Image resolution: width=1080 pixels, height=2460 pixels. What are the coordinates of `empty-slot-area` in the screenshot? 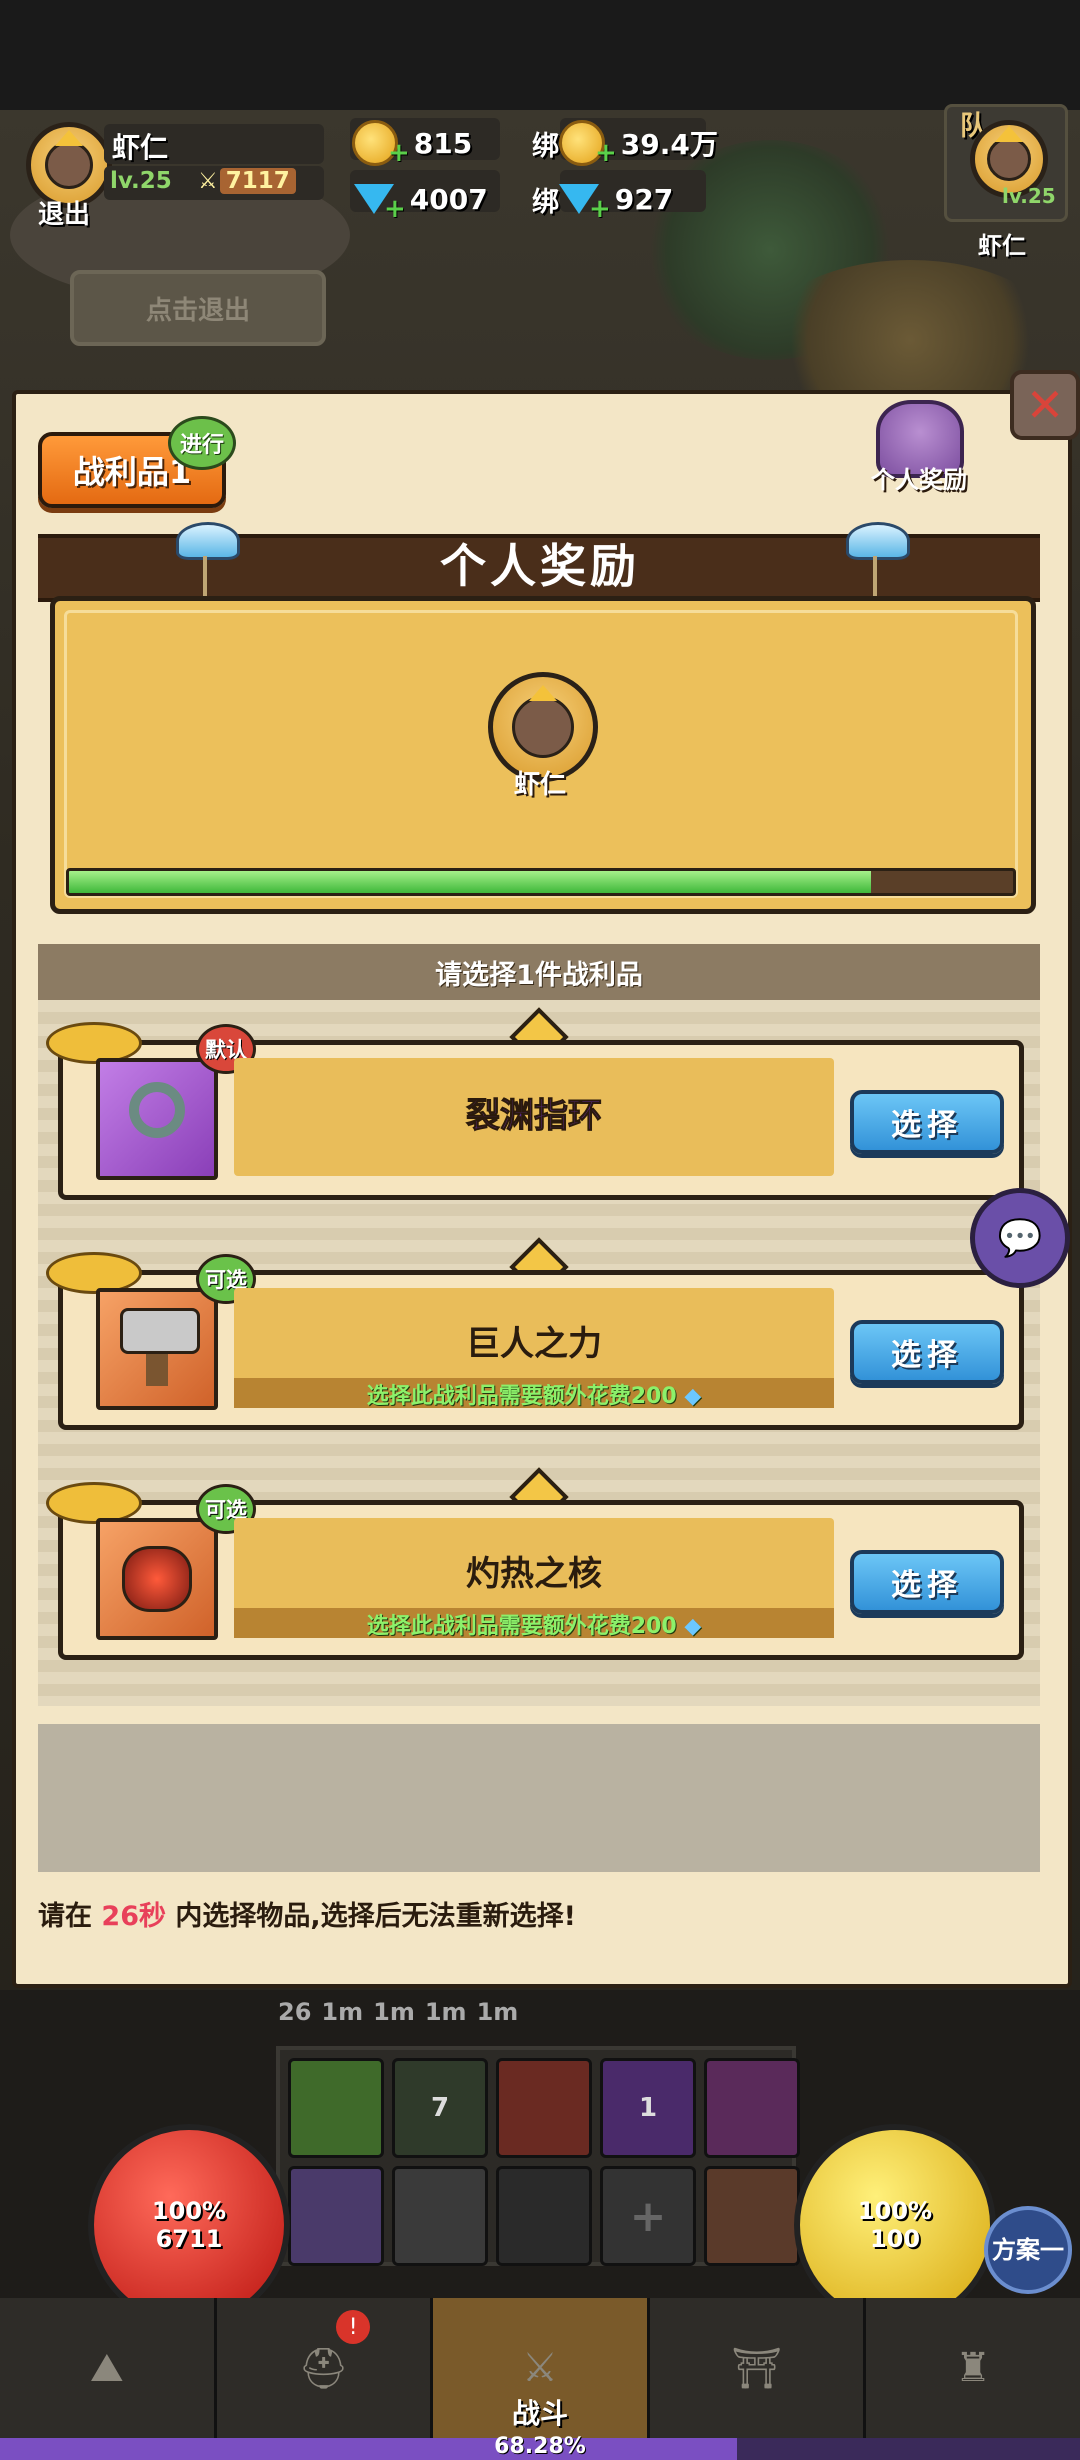 It's located at (539, 1798).